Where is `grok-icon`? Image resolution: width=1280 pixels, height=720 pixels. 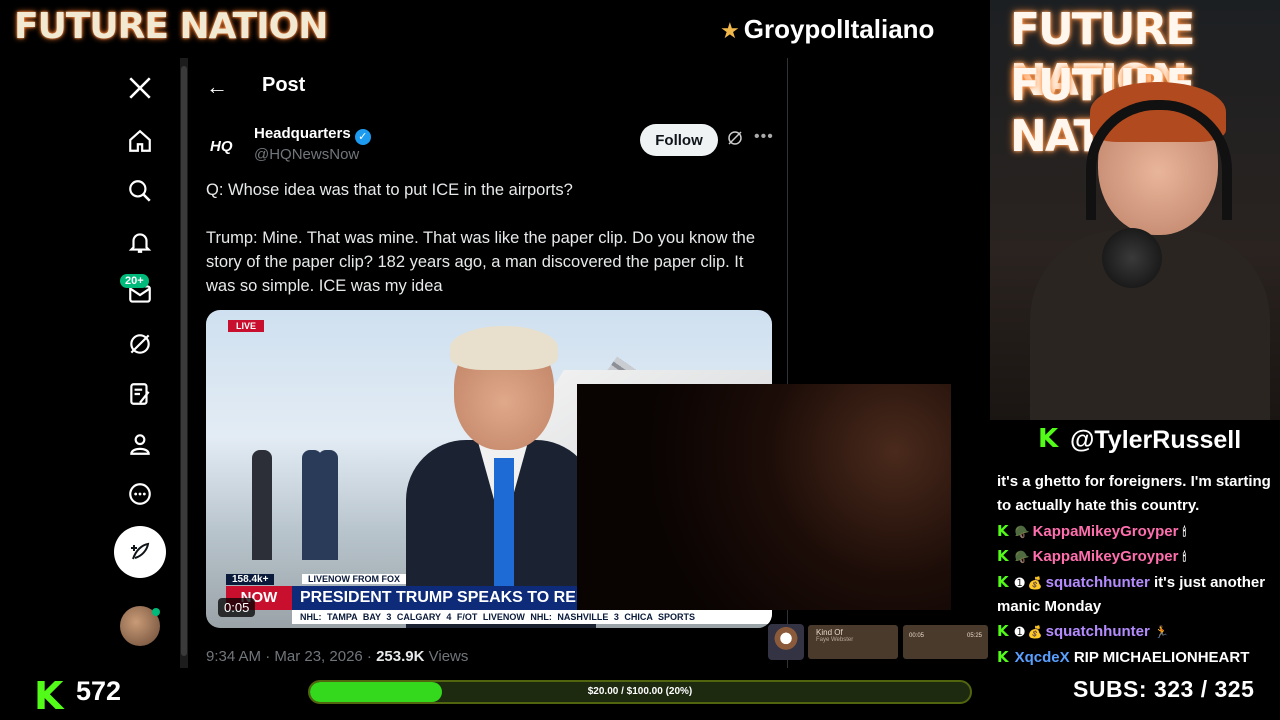 grok-icon is located at coordinates (140, 344).